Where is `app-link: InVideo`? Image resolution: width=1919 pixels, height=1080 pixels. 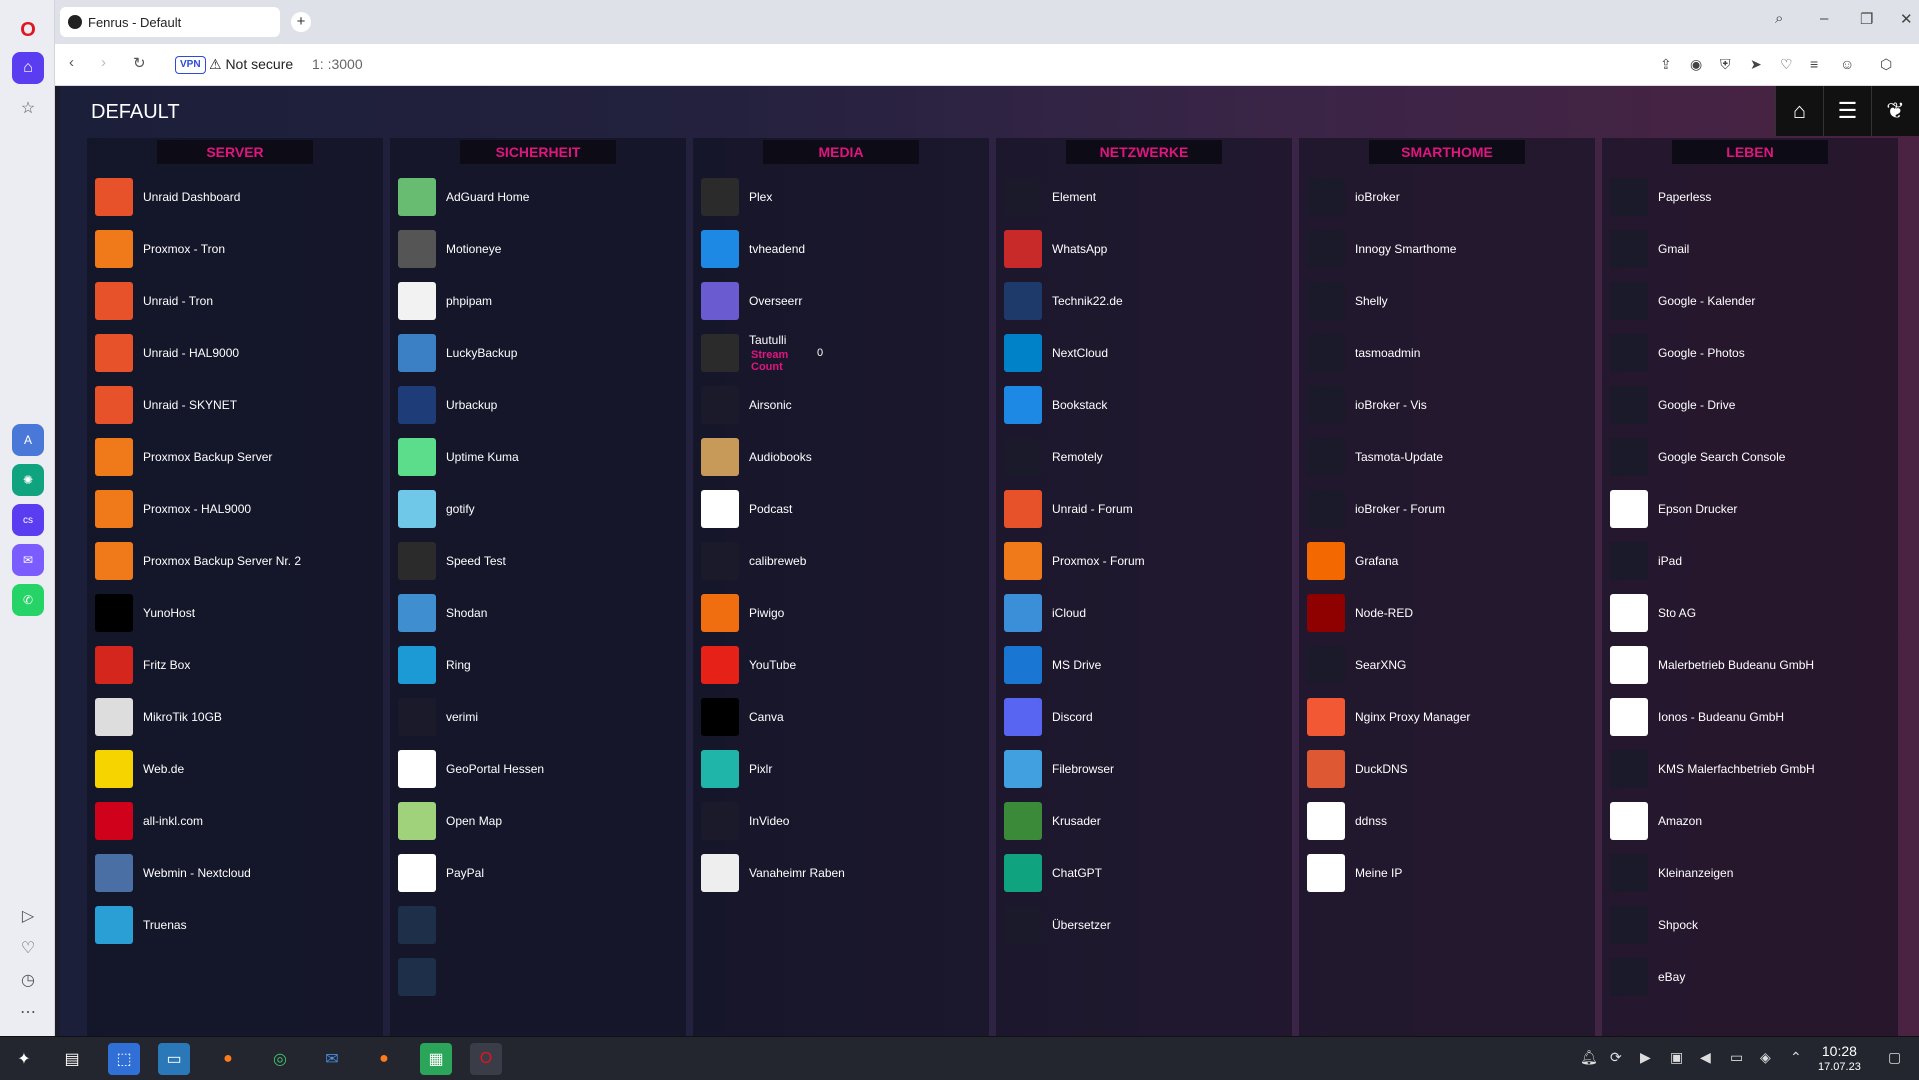 app-link: InVideo is located at coordinates (745, 821).